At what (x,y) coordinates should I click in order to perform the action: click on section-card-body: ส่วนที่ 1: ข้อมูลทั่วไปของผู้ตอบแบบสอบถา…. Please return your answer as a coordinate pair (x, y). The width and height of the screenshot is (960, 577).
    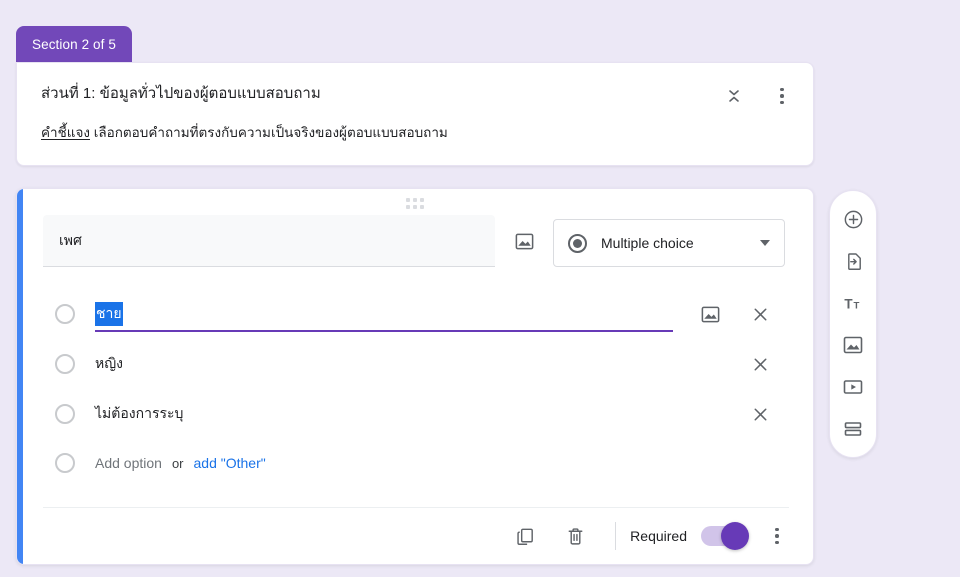
    Looking at the image, I should click on (415, 114).